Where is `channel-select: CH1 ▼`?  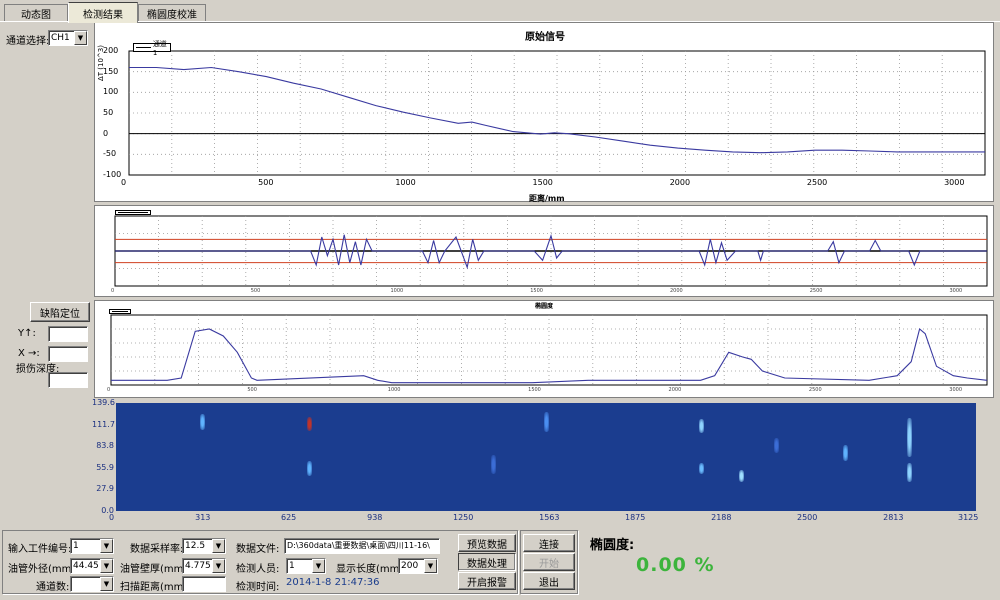 channel-select: CH1 ▼ is located at coordinates (68, 38).